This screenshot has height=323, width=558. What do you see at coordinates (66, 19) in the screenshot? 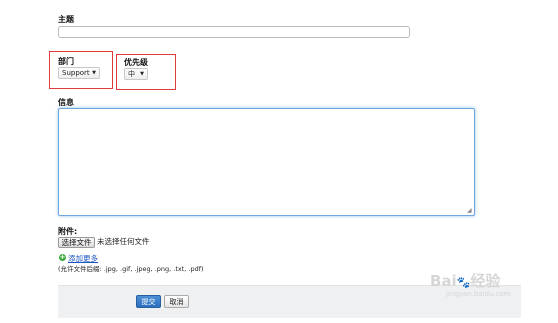
I see `subject-label: 主题` at bounding box center [66, 19].